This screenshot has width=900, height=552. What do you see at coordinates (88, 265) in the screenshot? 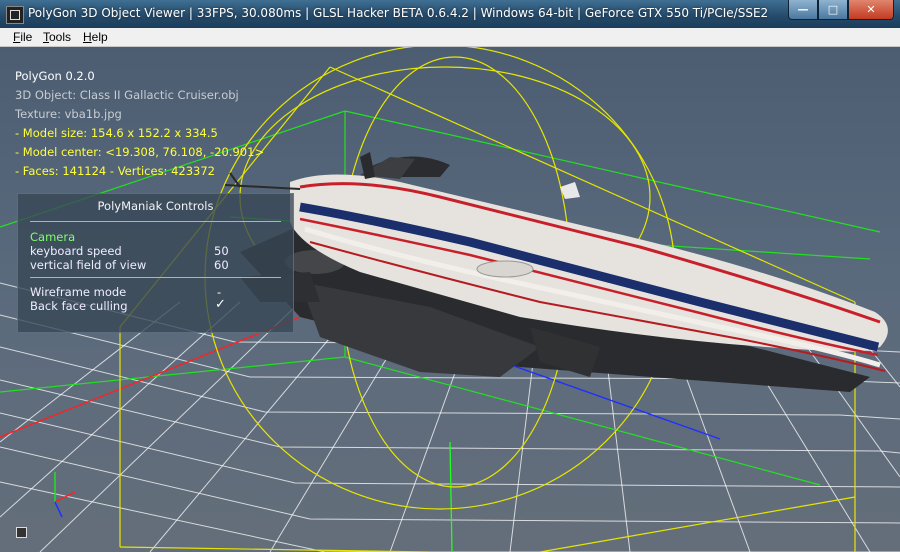
I see `fov-label: vertical field of view` at bounding box center [88, 265].